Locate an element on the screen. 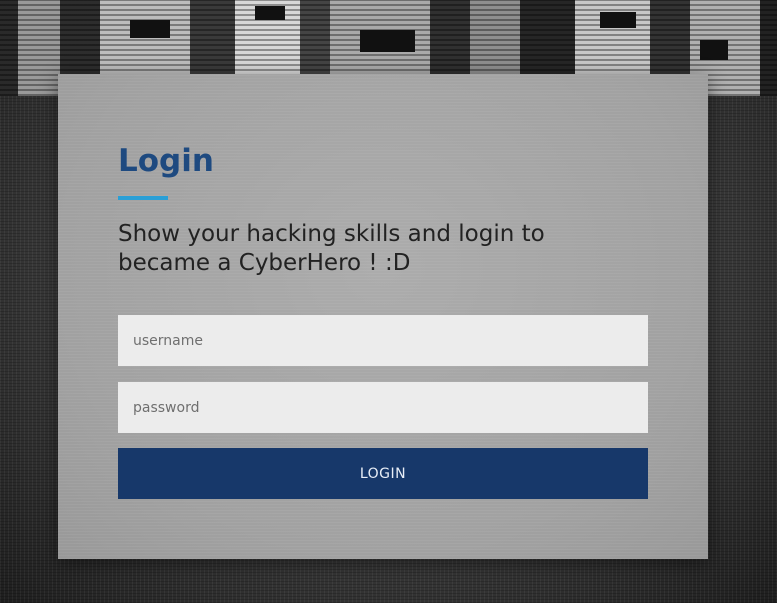  username-input is located at coordinates (383, 340).